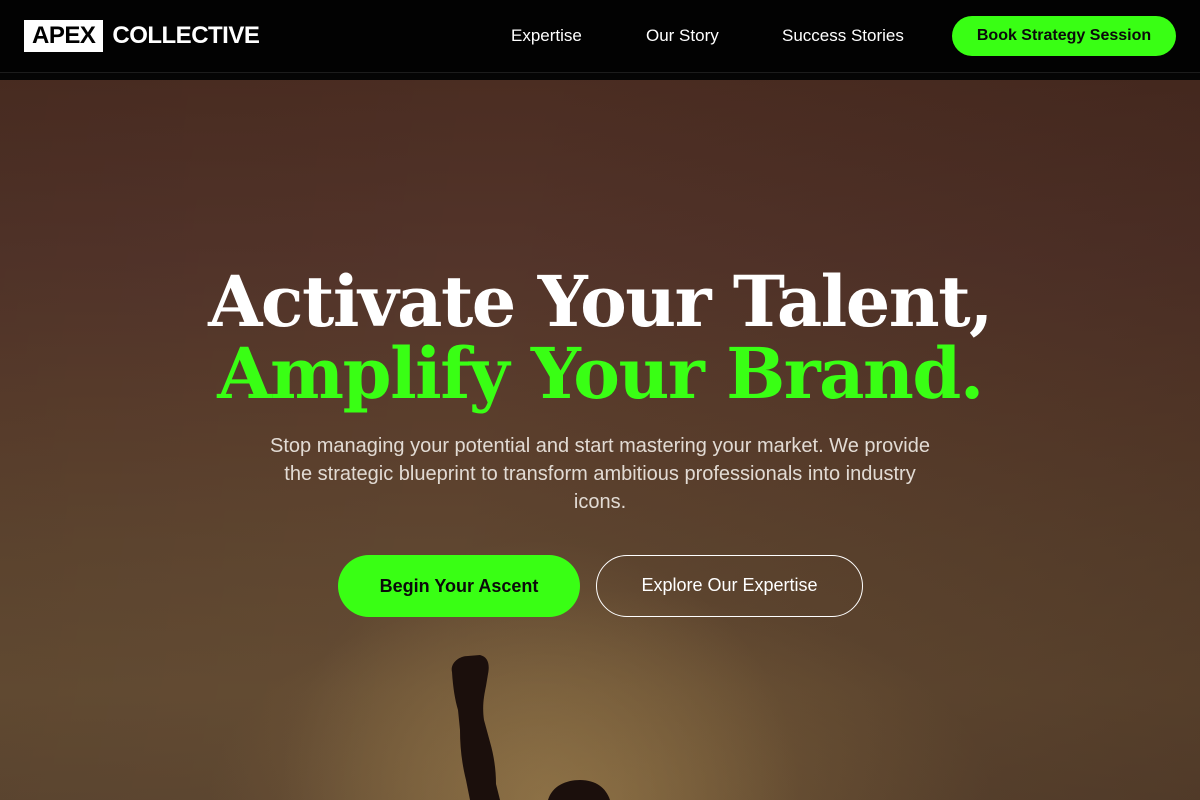 The image size is (1200, 800). Describe the element at coordinates (1064, 36) in the screenshot. I see `book-strategy-session-button: Book Strategy Session` at that location.